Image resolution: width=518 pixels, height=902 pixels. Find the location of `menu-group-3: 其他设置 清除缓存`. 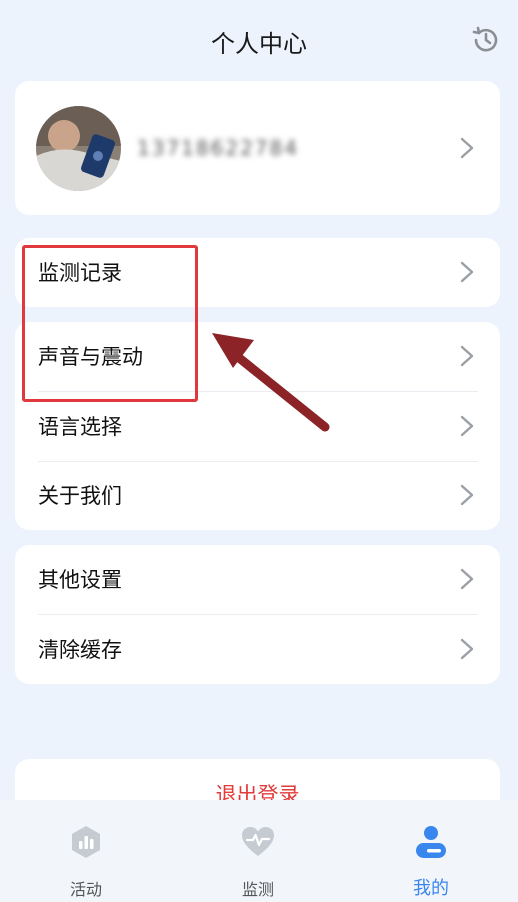

menu-group-3: 其他设置 清除缓存 is located at coordinates (257, 614).